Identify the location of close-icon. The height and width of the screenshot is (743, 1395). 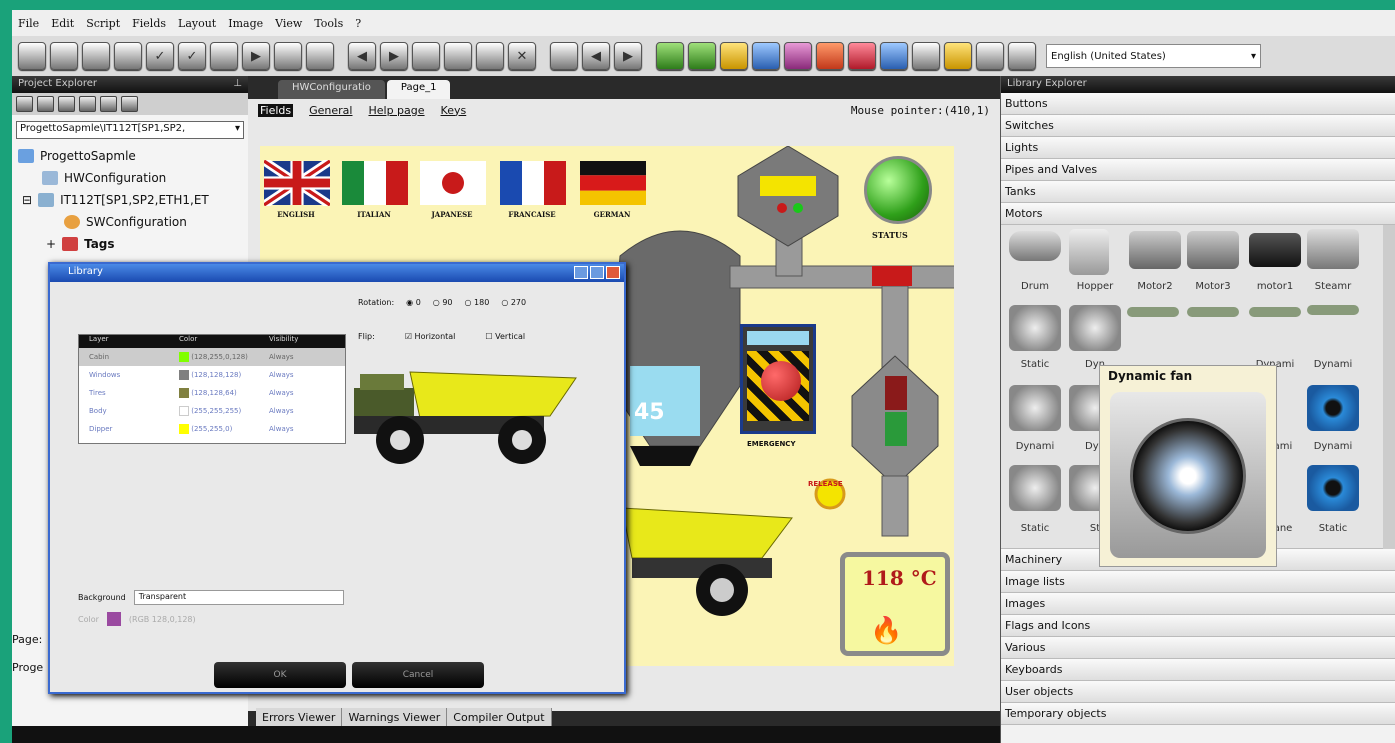
(613, 272).